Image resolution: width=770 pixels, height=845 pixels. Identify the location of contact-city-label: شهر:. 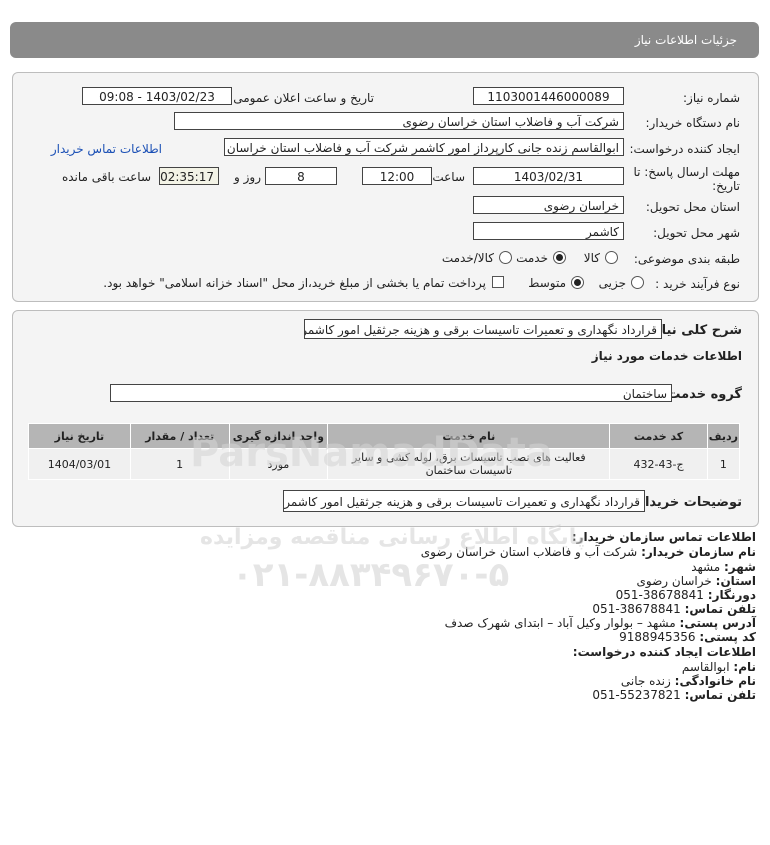
(740, 567).